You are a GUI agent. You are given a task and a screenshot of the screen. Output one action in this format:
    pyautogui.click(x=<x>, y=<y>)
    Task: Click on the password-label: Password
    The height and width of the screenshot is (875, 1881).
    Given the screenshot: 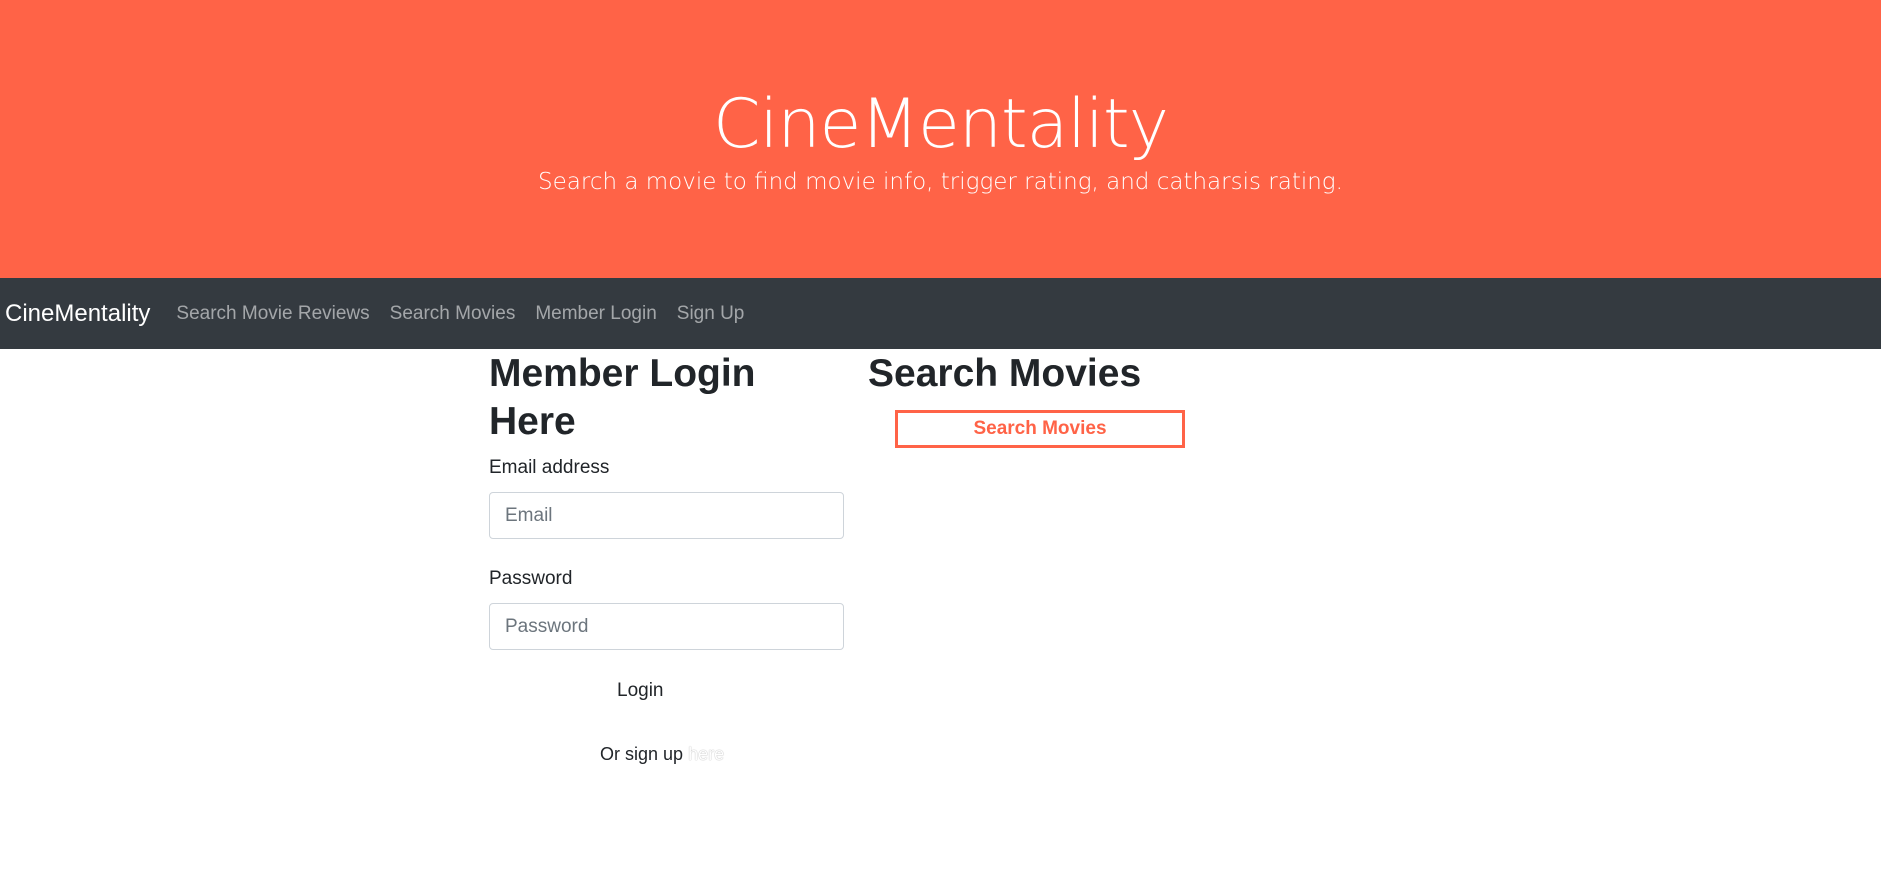 What is the action you would take?
    pyautogui.click(x=531, y=578)
    